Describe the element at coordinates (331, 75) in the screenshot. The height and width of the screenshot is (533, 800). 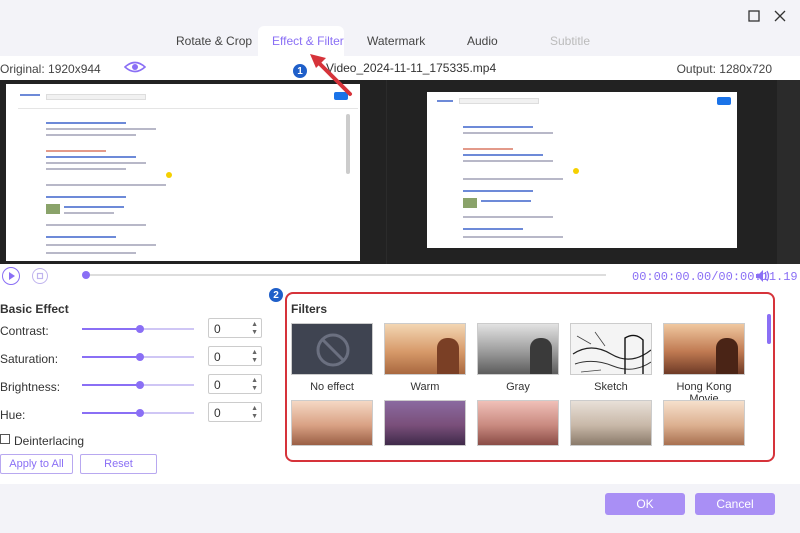
I see `annotation-arrow` at that location.